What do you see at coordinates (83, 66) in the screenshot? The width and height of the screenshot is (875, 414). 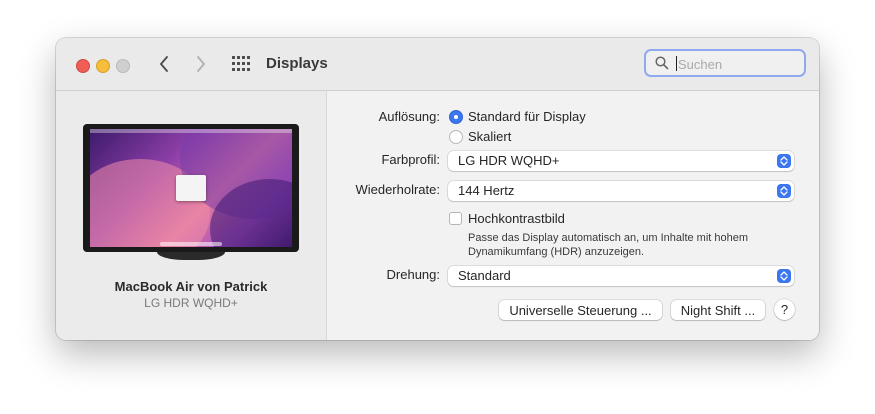 I see `close-button` at bounding box center [83, 66].